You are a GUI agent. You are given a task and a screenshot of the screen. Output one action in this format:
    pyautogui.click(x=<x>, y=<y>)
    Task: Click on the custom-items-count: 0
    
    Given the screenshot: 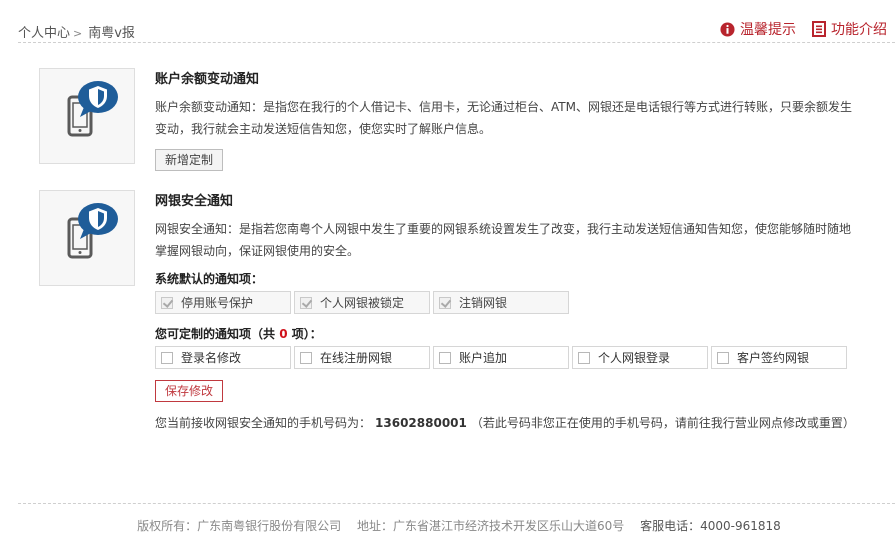 What is the action you would take?
    pyautogui.click(x=283, y=334)
    